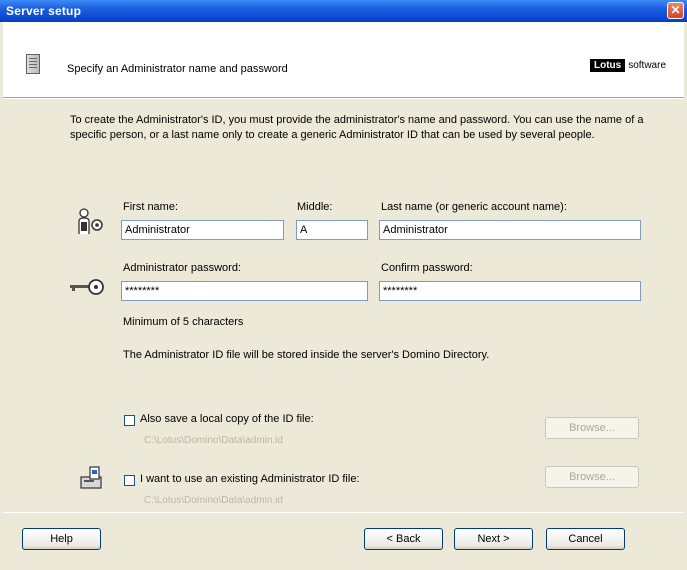 The width and height of the screenshot is (687, 570). What do you see at coordinates (647, 65) in the screenshot?
I see `brand-suffix: software` at bounding box center [647, 65].